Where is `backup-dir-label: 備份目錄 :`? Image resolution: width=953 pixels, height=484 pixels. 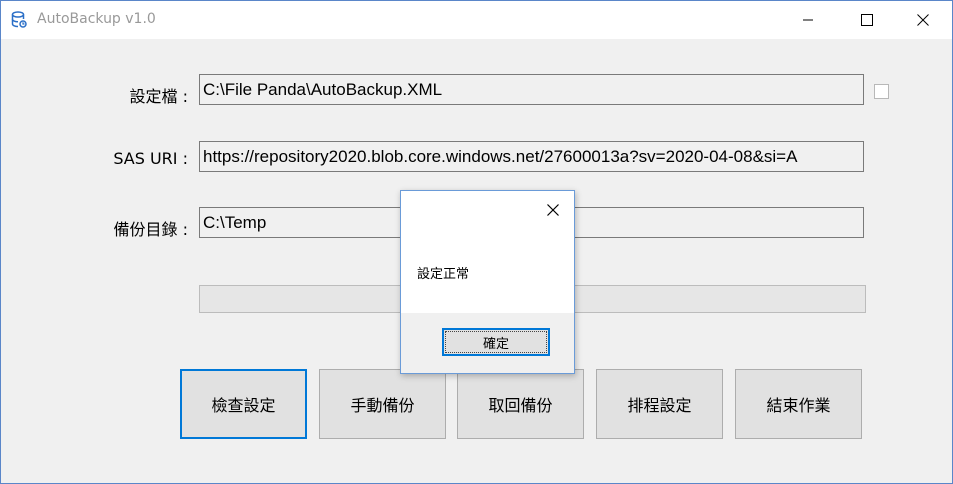
backup-dir-label: 備份目錄 : is located at coordinates (150, 229).